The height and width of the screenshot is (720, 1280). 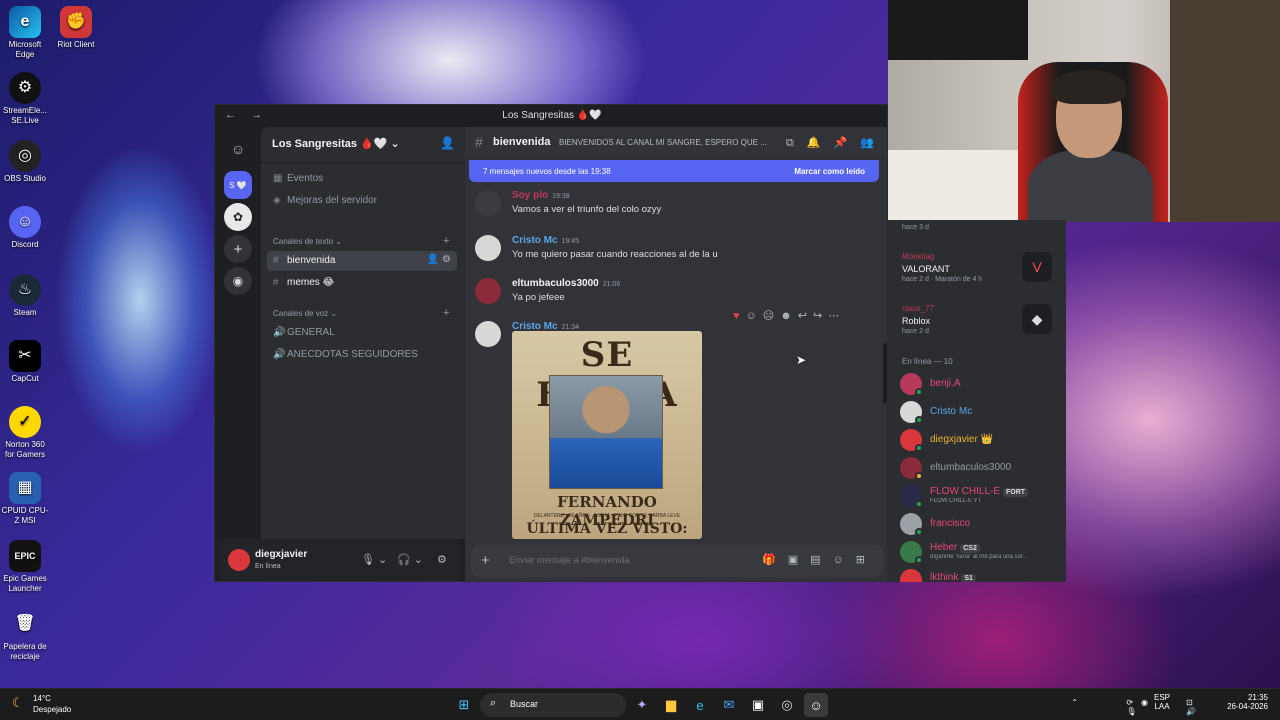 I want to click on riot-client-desktop-icon: ✊ Riot Client, so click(x=76, y=28).